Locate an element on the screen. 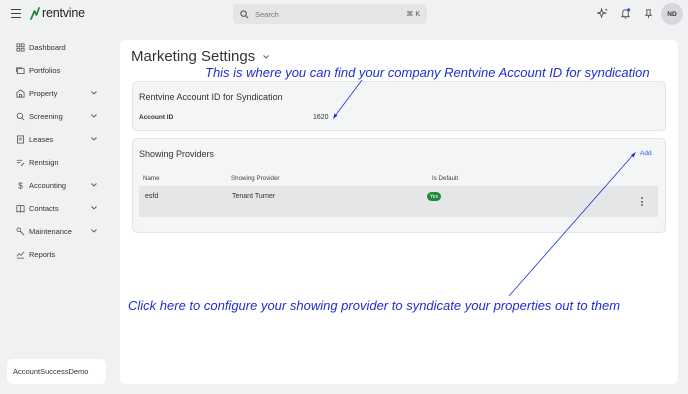 This screenshot has width=688, height=394. wrench-icon is located at coordinates (20, 231).